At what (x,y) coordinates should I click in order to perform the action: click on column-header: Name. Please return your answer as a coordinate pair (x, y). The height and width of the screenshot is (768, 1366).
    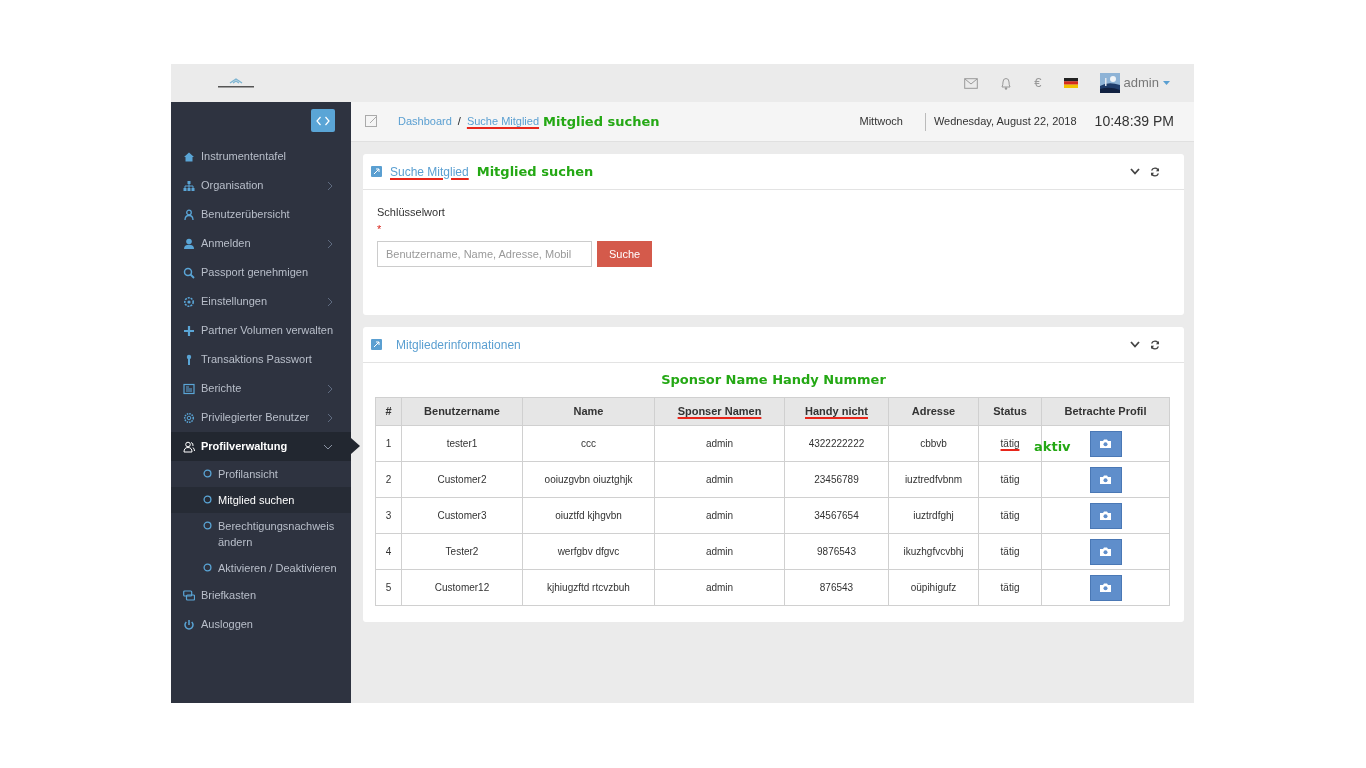
    Looking at the image, I should click on (588, 411).